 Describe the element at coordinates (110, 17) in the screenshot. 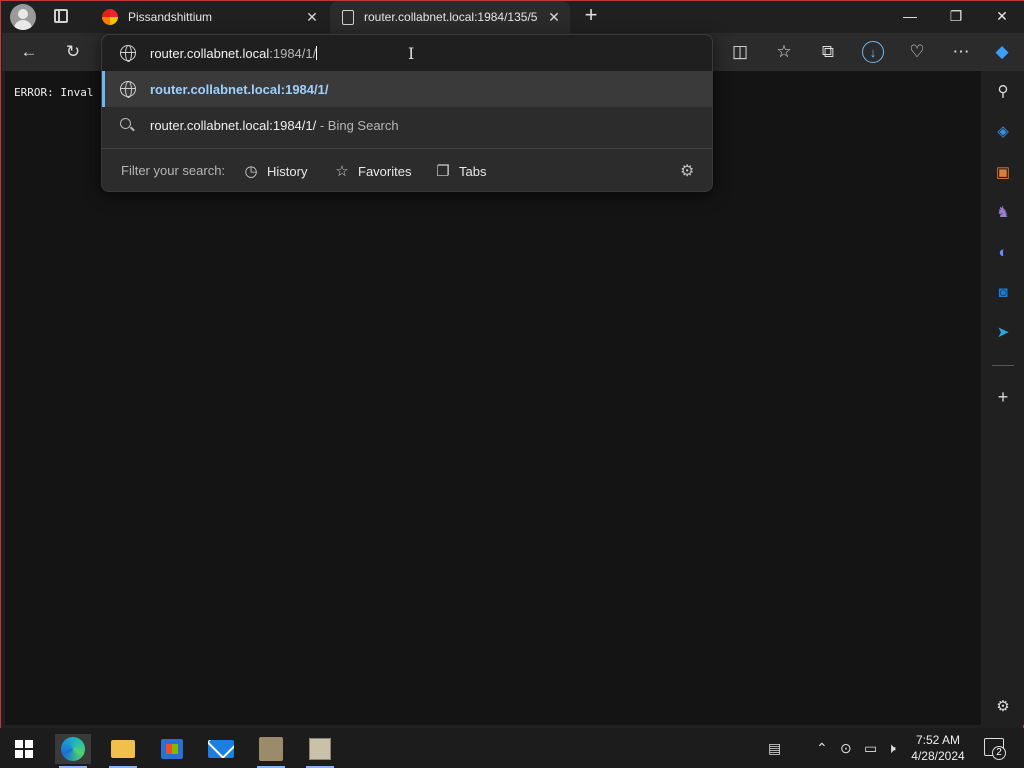

I see `rainbow-logo-icon` at that location.